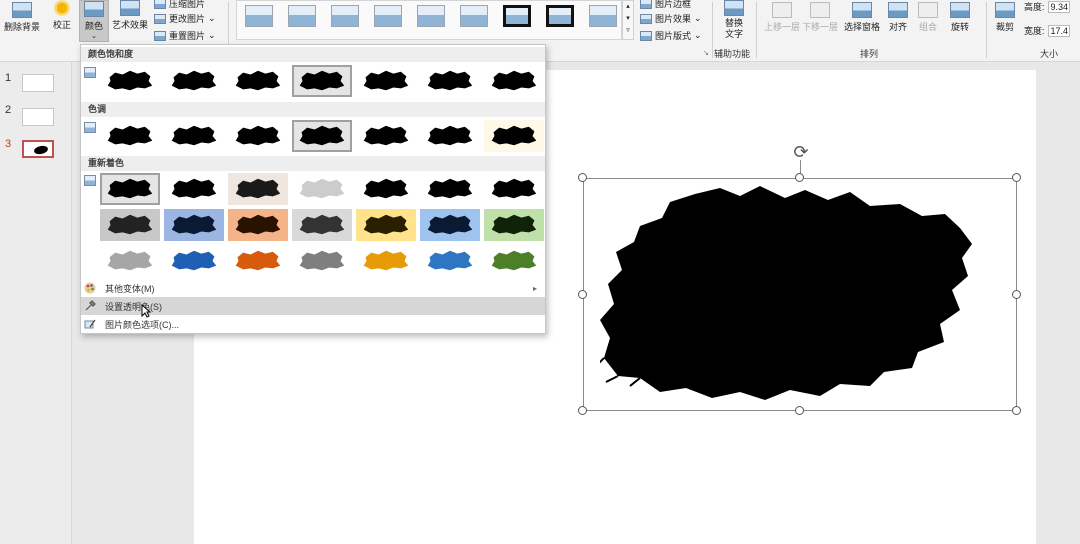  Describe the element at coordinates (1005, 17) in the screenshot. I see `crop-button: 裁剪` at that location.